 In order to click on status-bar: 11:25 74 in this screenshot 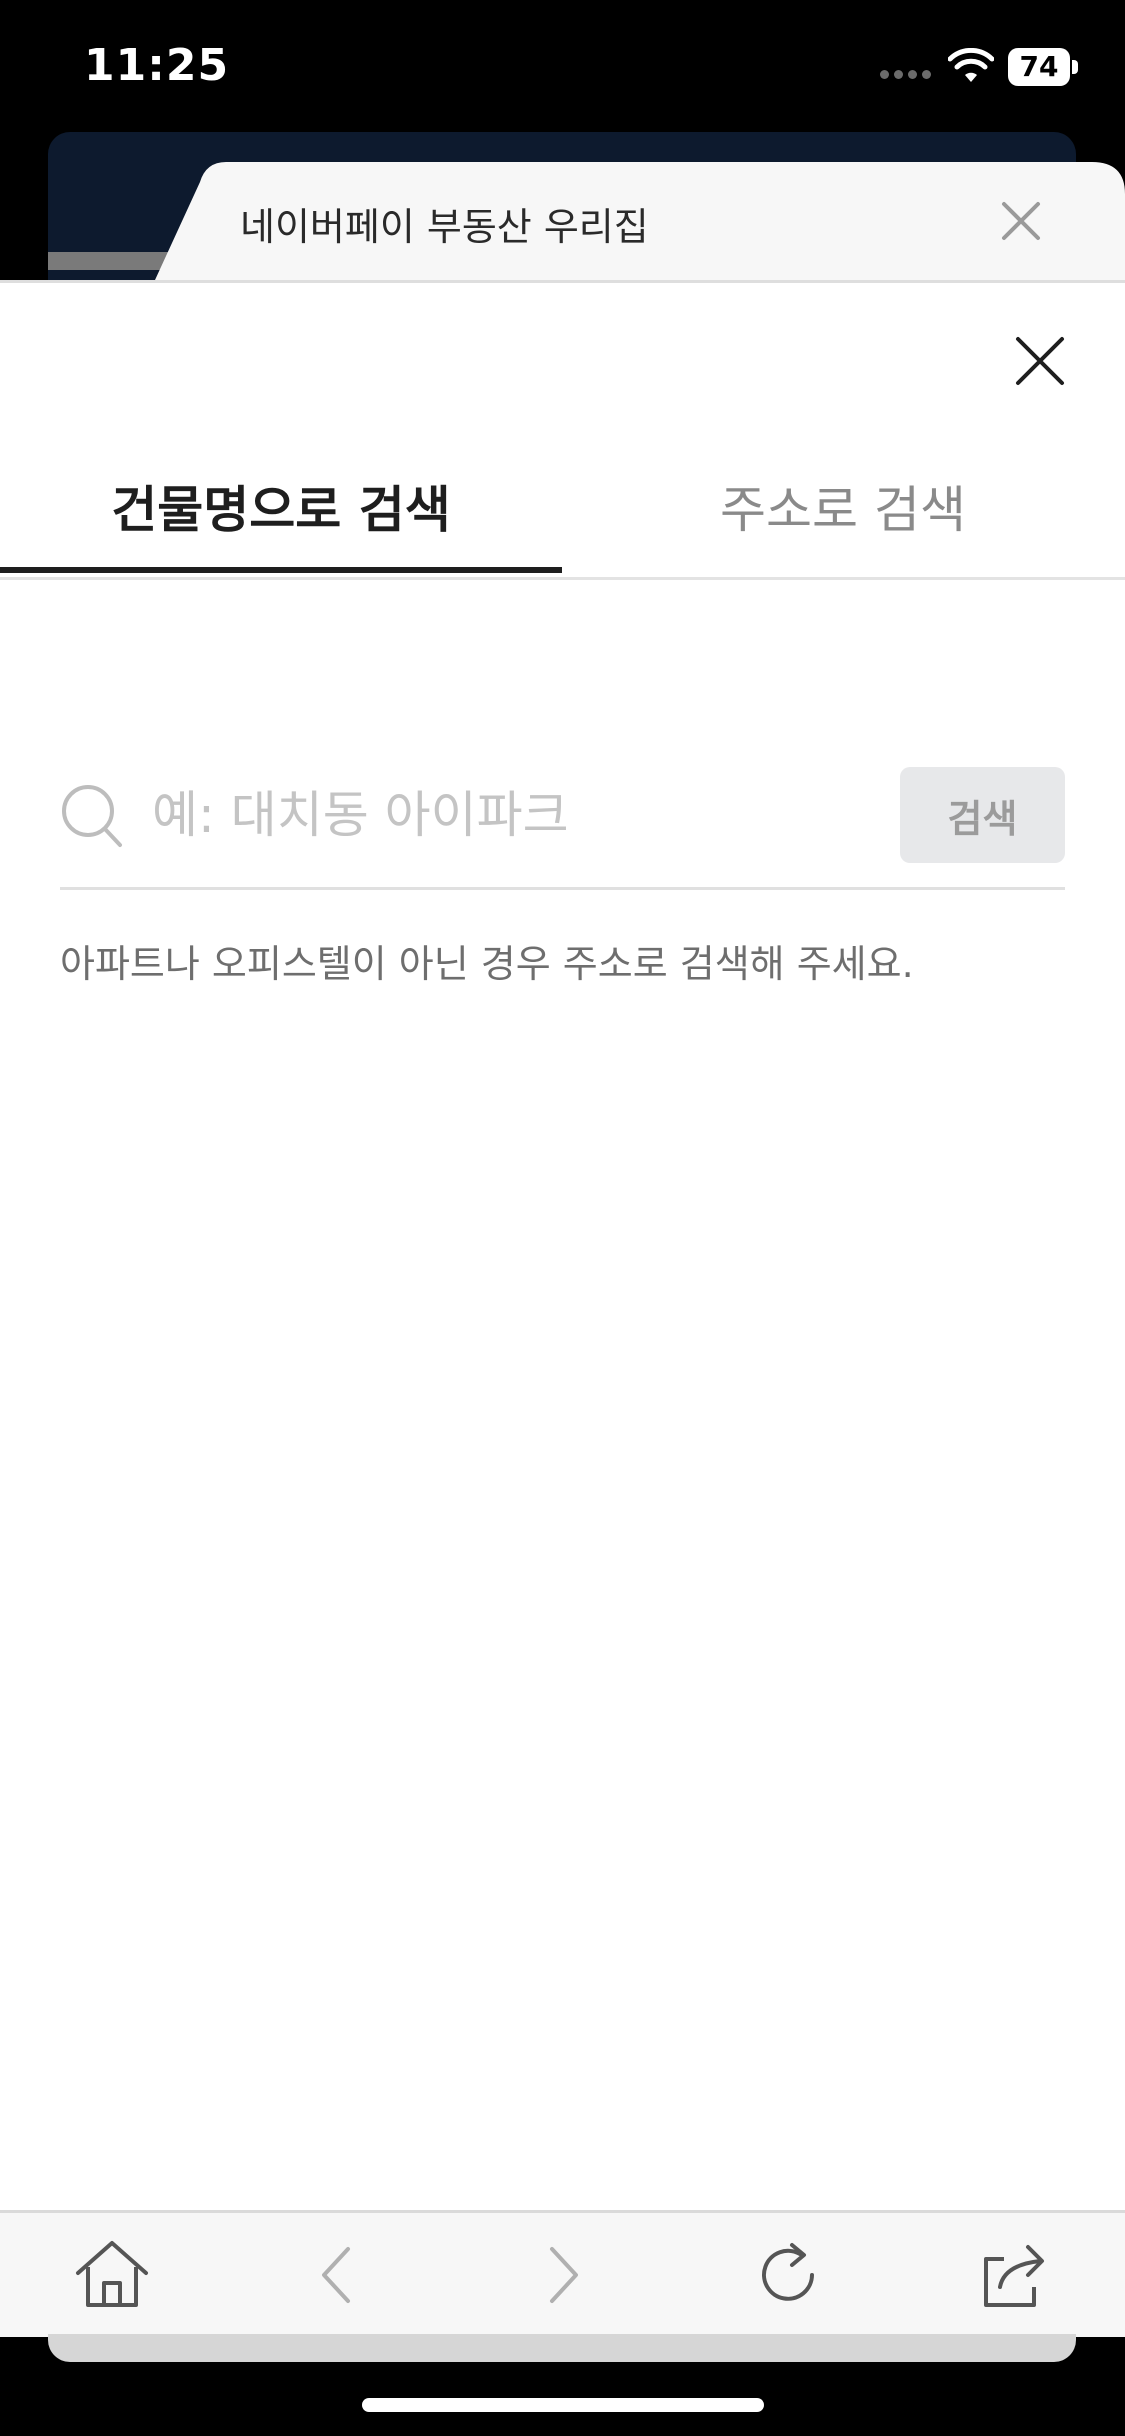, I will do `click(562, 65)`.